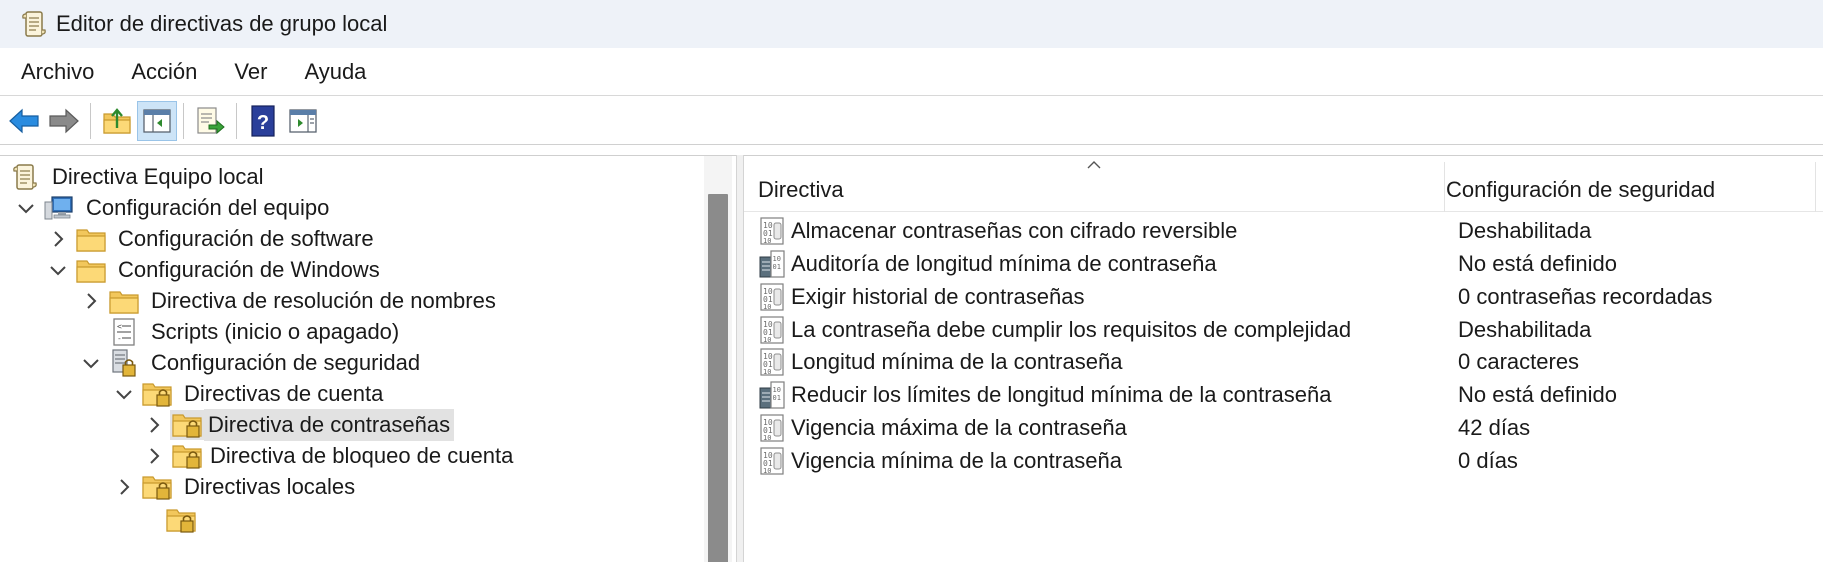 The image size is (1823, 562). I want to click on show-hide-action-pane-button, so click(303, 121).